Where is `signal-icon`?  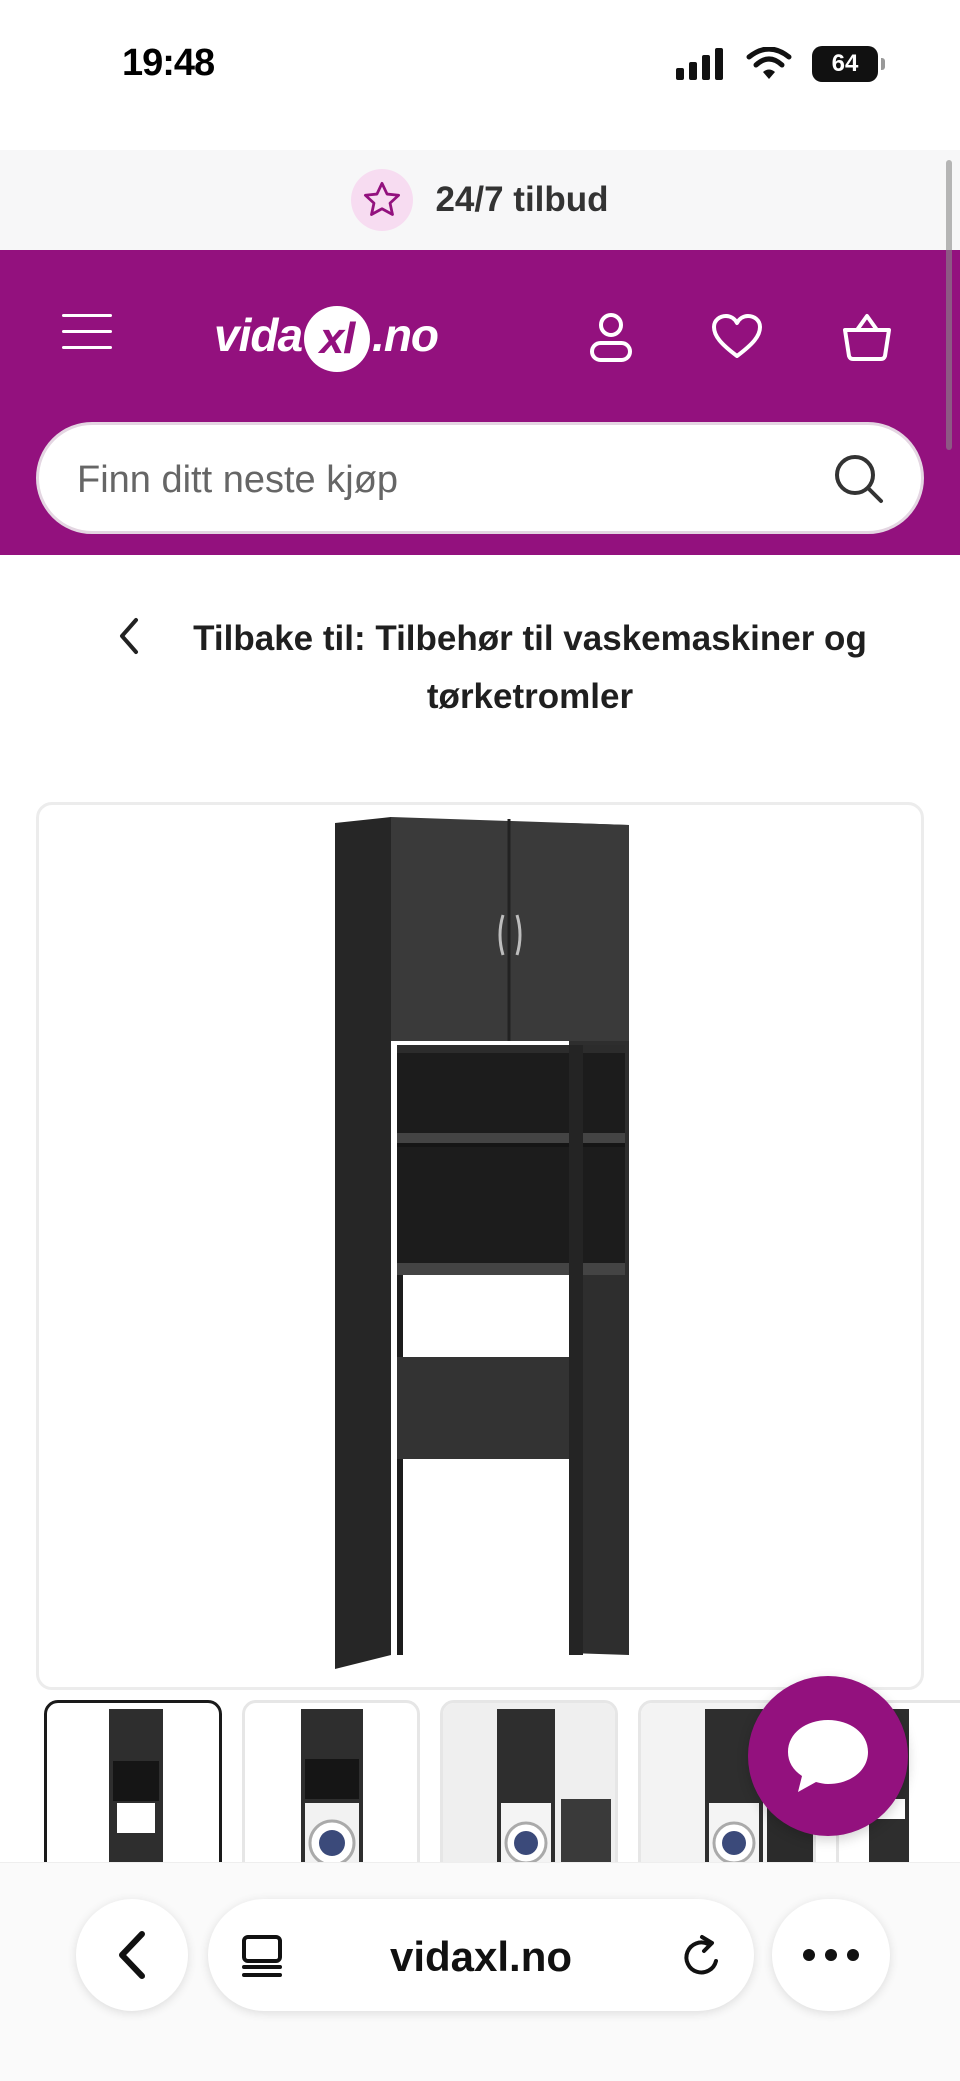 signal-icon is located at coordinates (699, 64).